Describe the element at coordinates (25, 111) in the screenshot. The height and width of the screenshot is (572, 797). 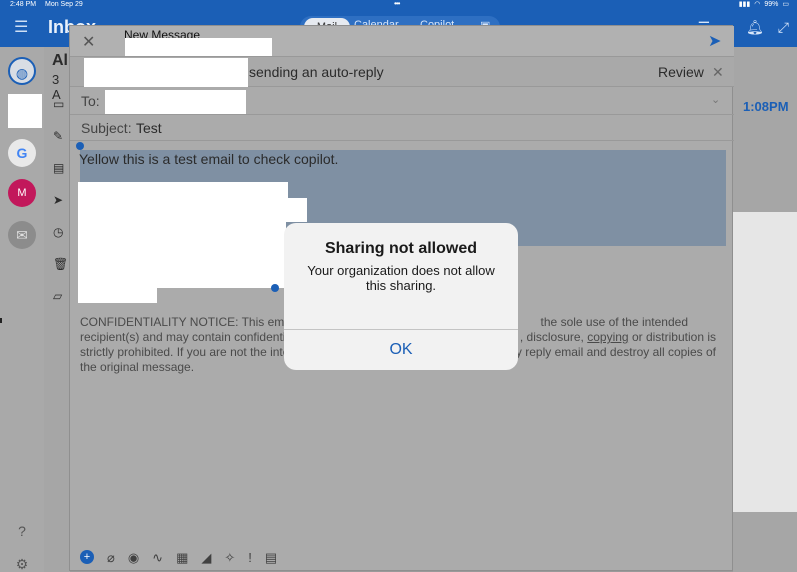
I see `redacted-avatar` at that location.